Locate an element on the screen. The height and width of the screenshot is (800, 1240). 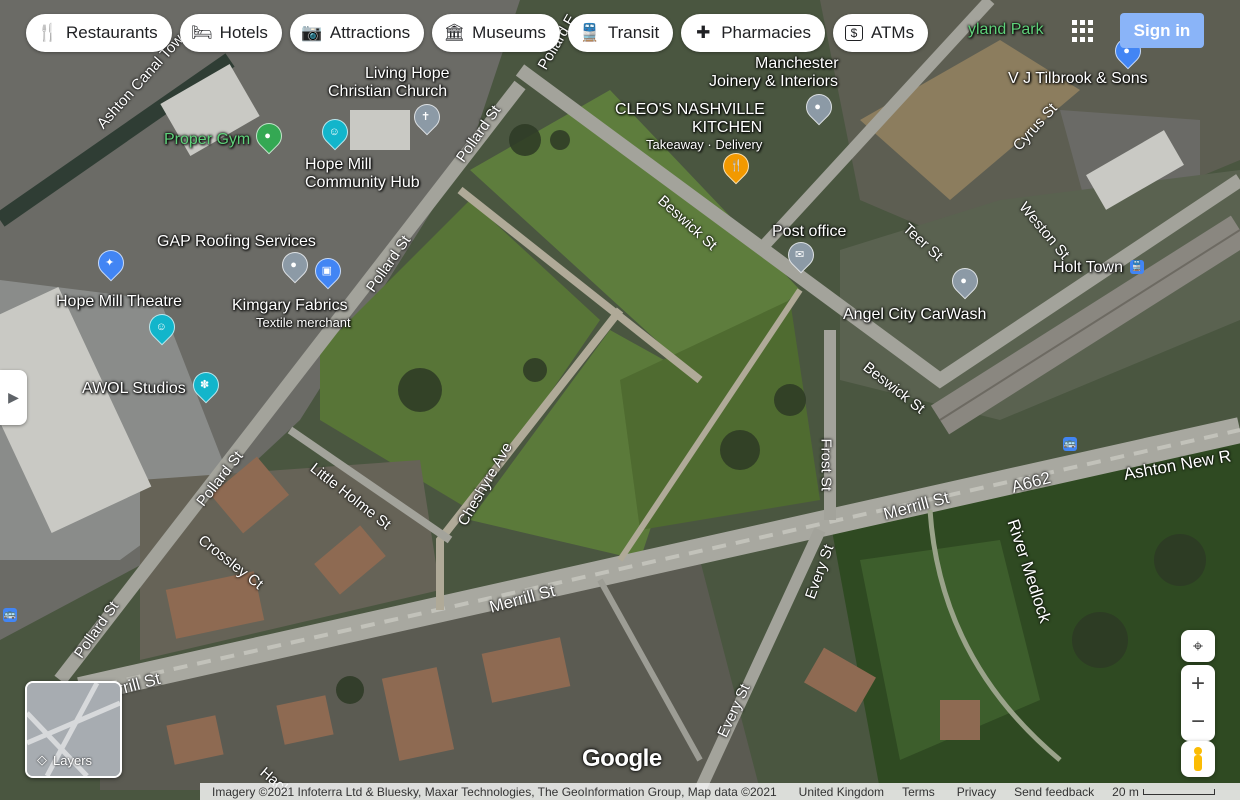
chip-restaurants: 🍴 Restaurants is located at coordinates (99, 33).